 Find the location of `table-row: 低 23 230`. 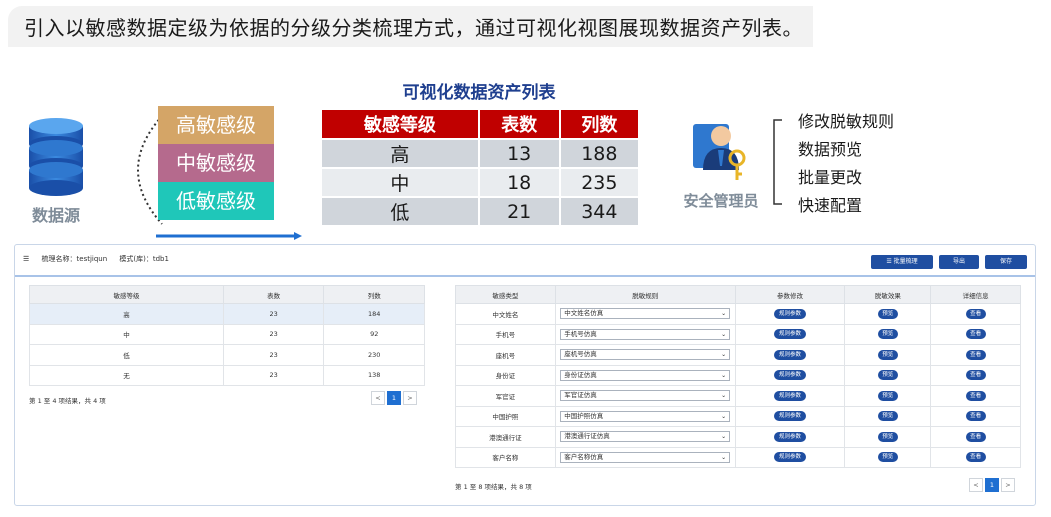

table-row: 低 23 230 is located at coordinates (227, 355).